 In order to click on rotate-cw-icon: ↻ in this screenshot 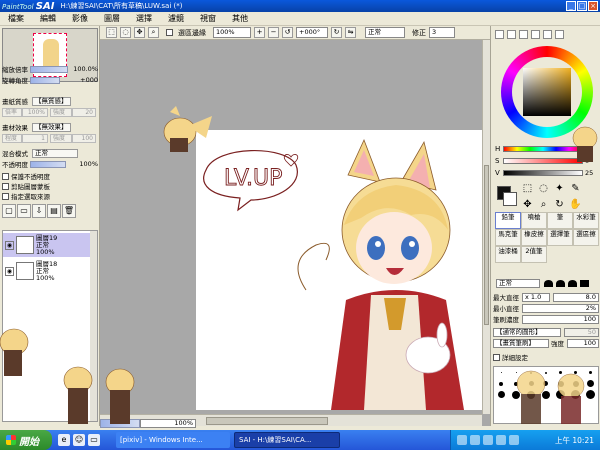, I will do `click(336, 32)`.